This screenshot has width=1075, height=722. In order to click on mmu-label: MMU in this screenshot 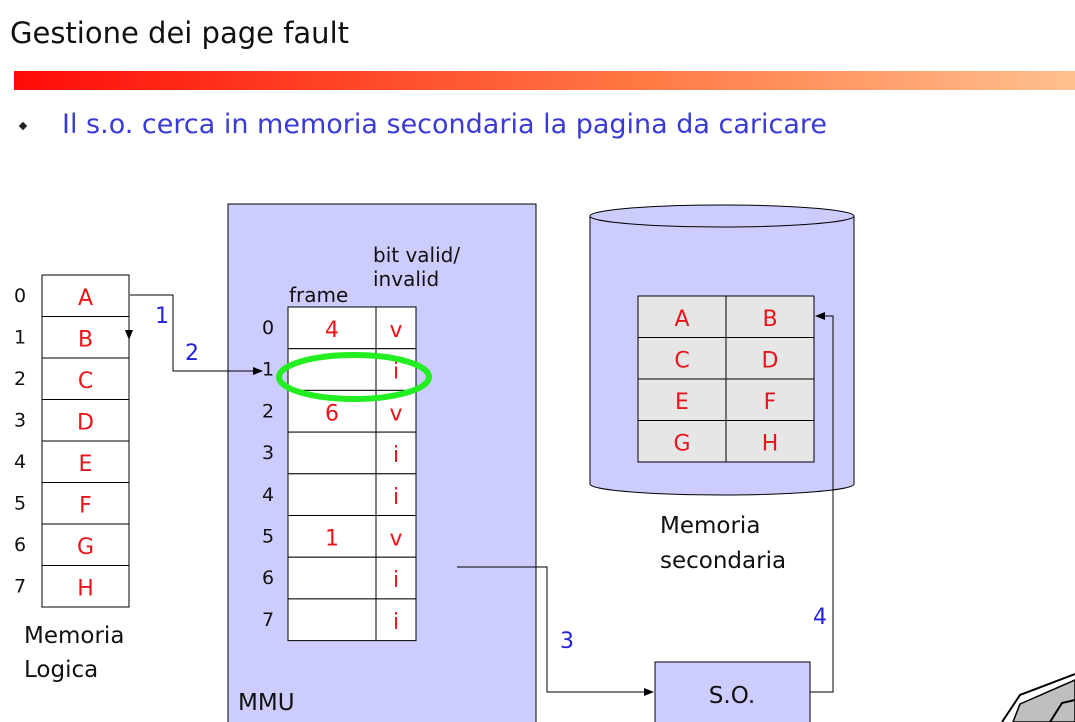, I will do `click(266, 703)`.